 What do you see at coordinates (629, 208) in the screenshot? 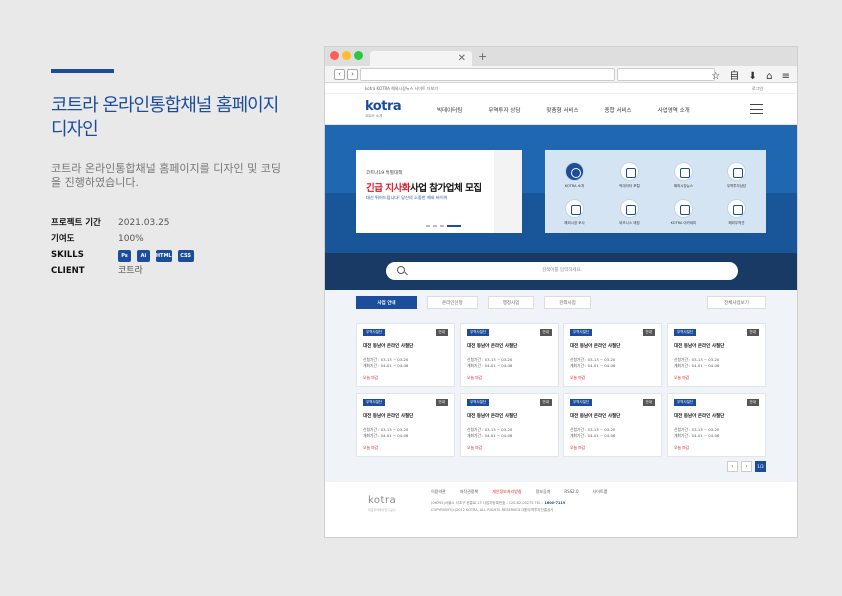
I see `document-icon` at bounding box center [629, 208].